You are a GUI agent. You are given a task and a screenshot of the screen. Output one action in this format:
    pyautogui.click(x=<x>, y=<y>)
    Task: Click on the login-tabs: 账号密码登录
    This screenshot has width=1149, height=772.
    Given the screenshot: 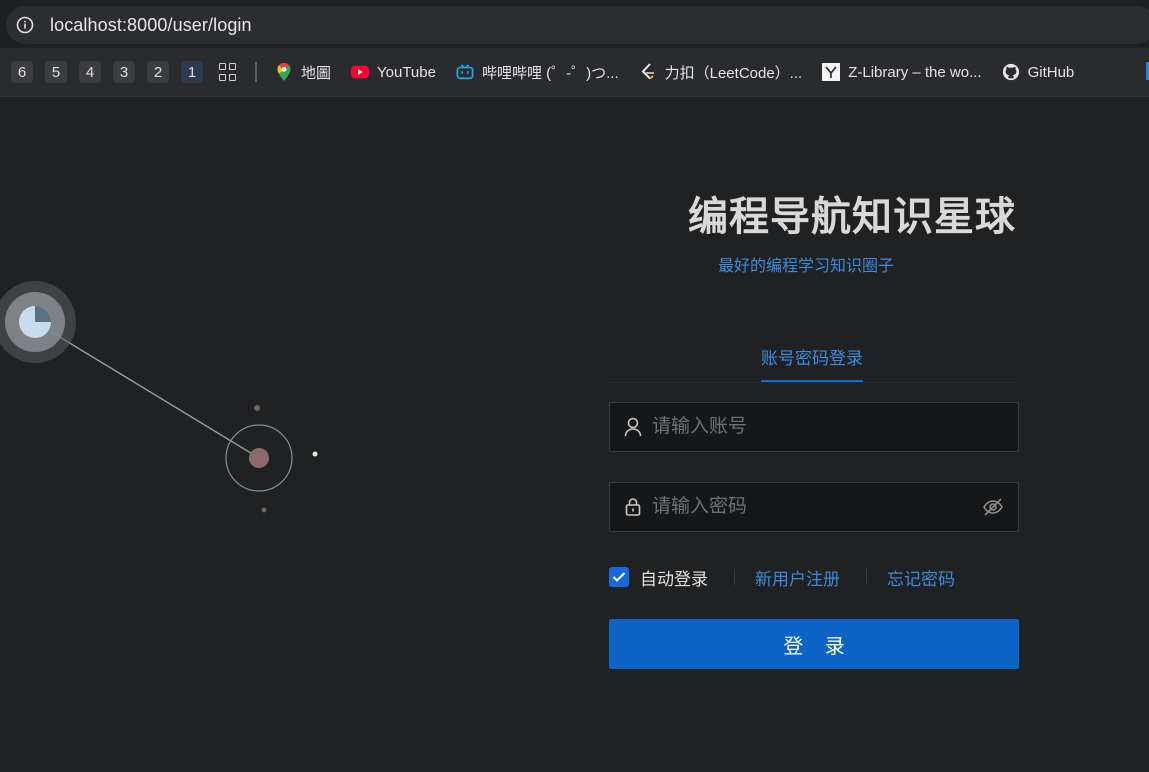 What is the action you would take?
    pyautogui.click(x=814, y=361)
    